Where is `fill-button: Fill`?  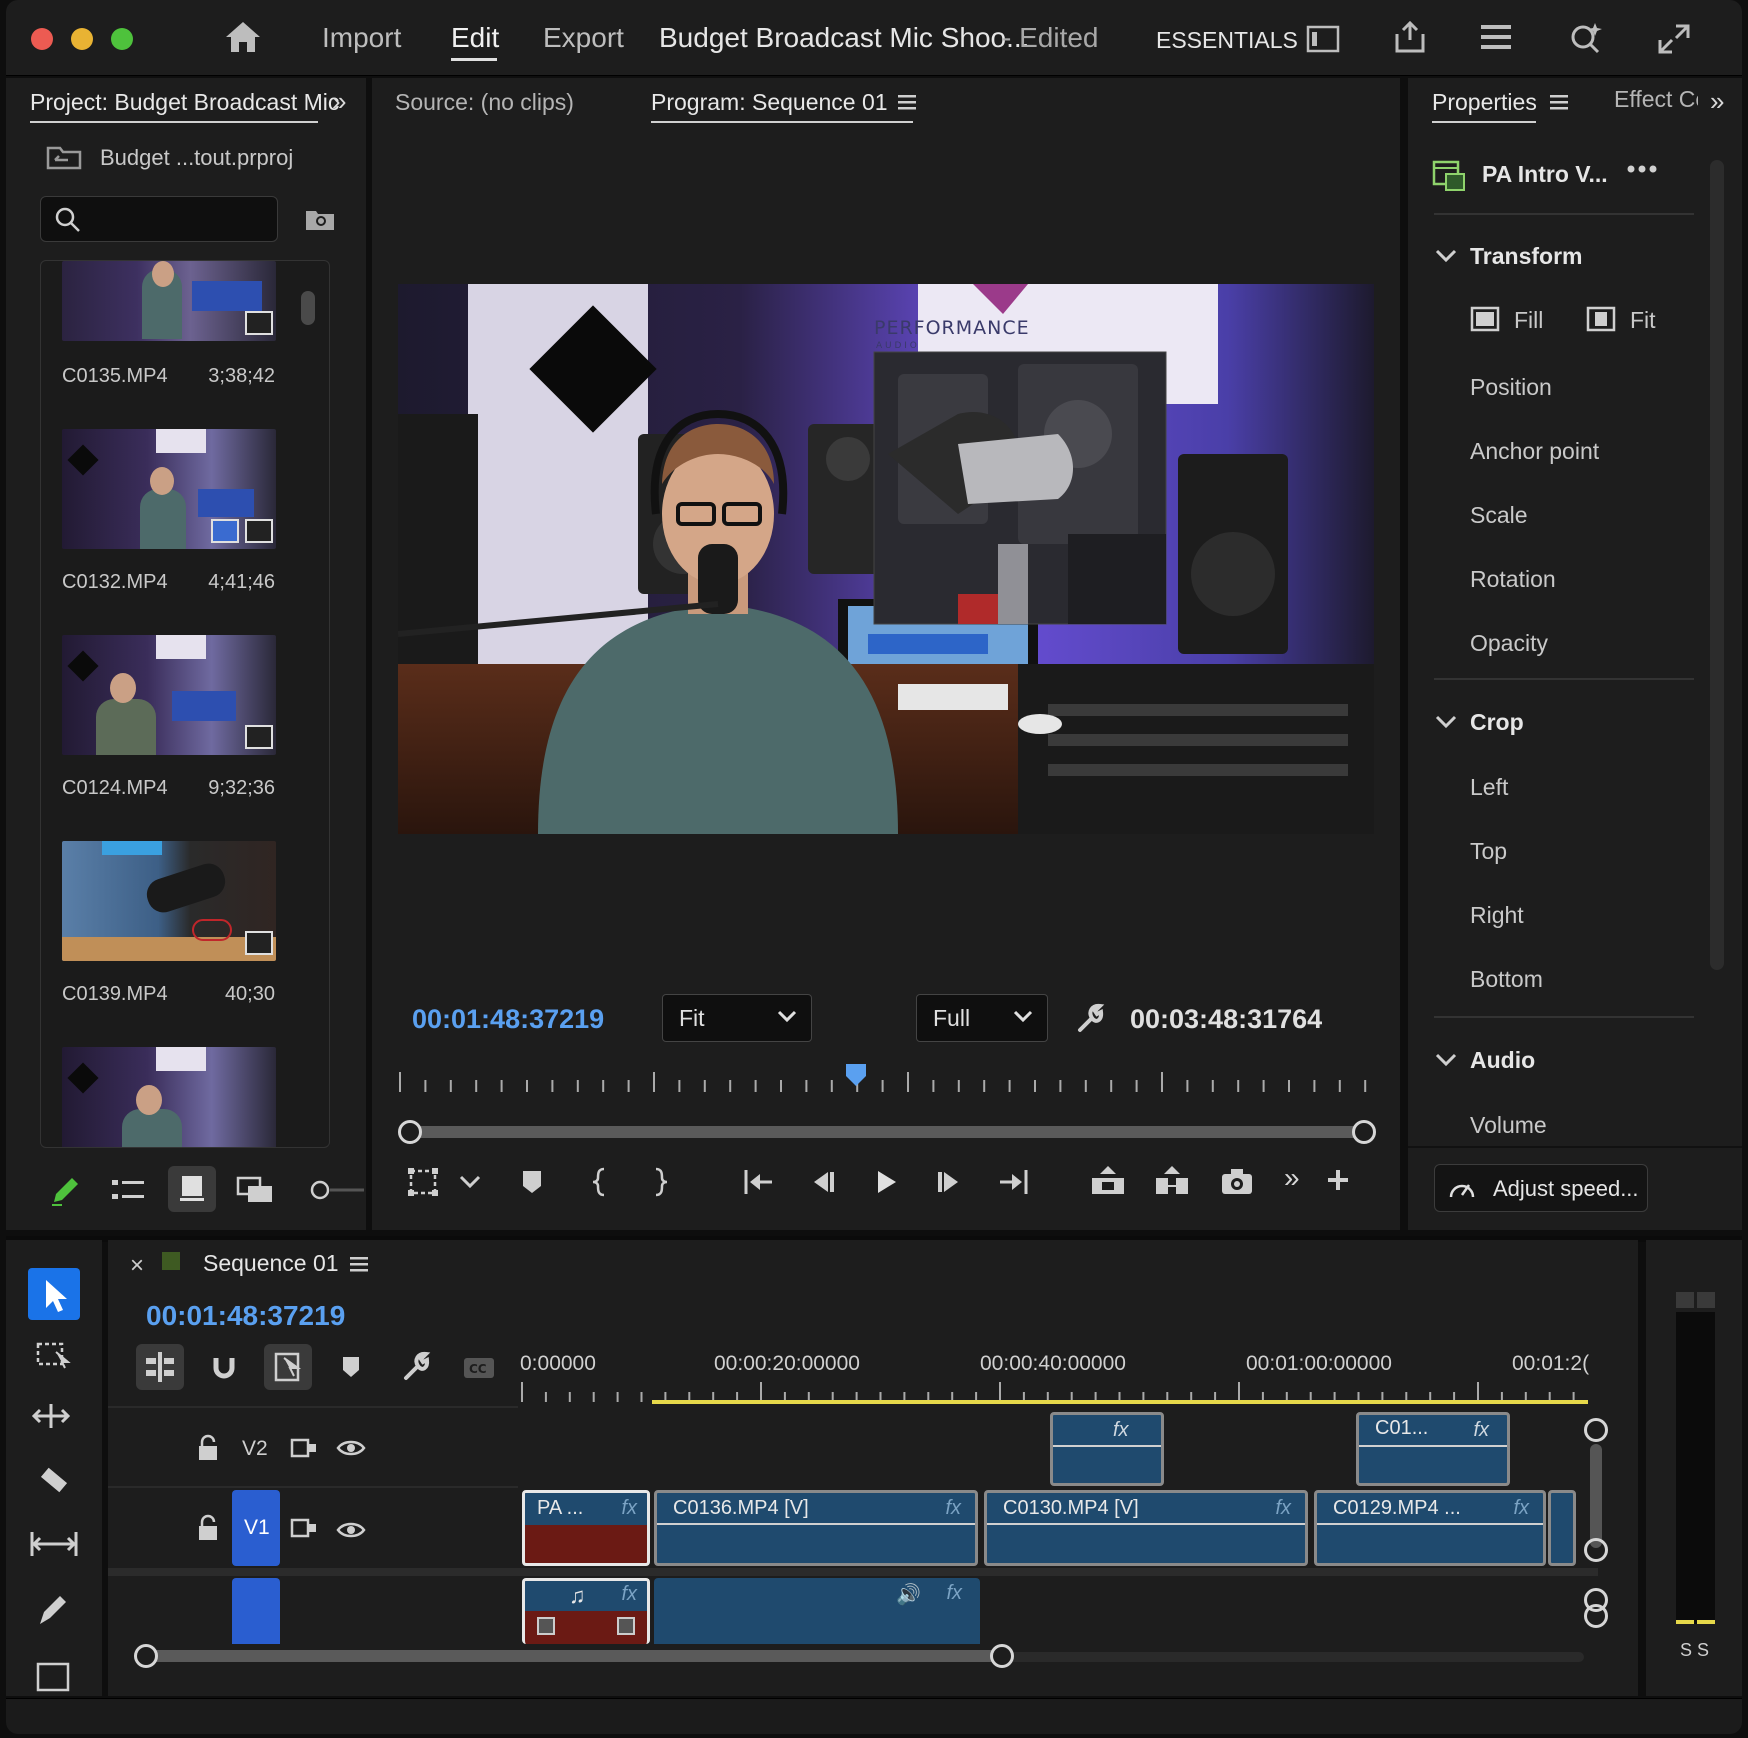 fill-button: Fill is located at coordinates (1528, 320).